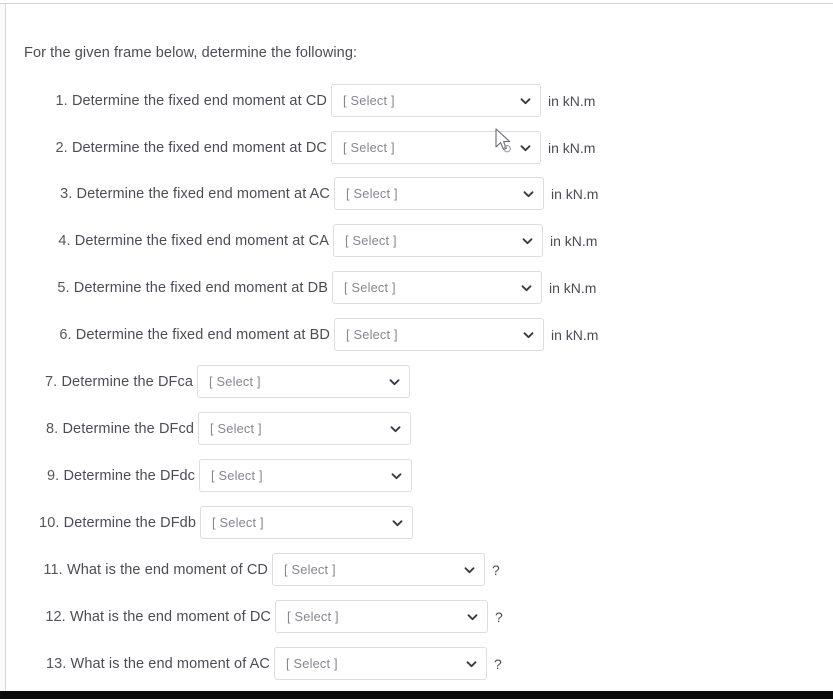 This screenshot has width=833, height=699. I want to click on answer-select-11: [ Select ], so click(378, 569).